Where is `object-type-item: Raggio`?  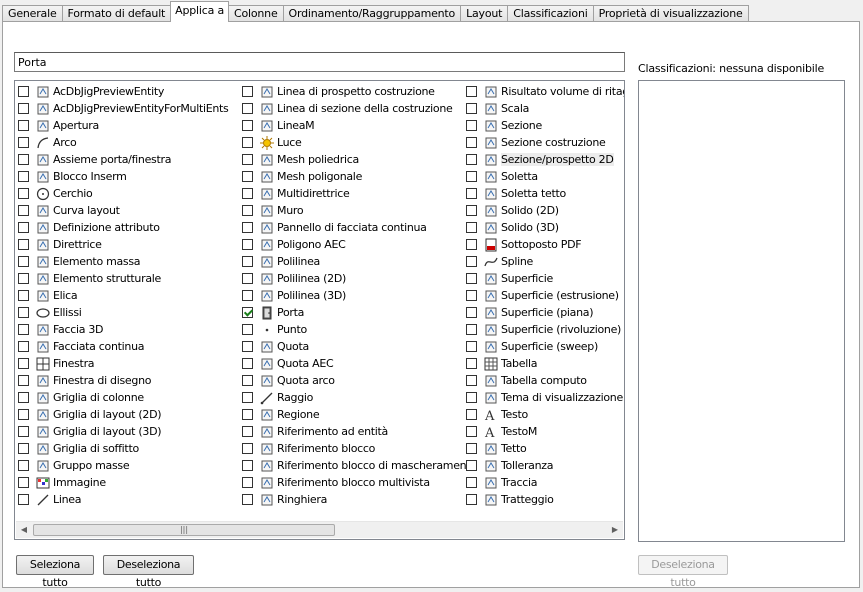
object-type-item: Raggio is located at coordinates (359, 397).